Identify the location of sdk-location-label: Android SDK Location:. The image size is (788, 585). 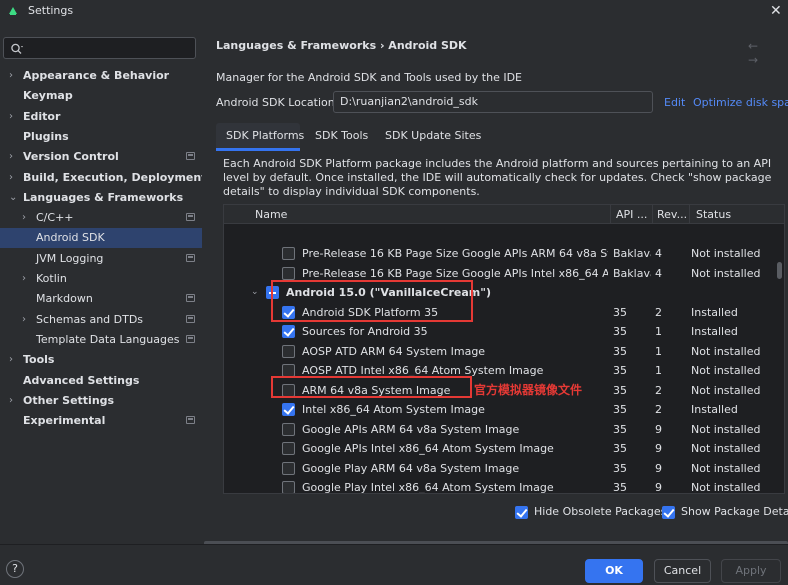
(277, 102).